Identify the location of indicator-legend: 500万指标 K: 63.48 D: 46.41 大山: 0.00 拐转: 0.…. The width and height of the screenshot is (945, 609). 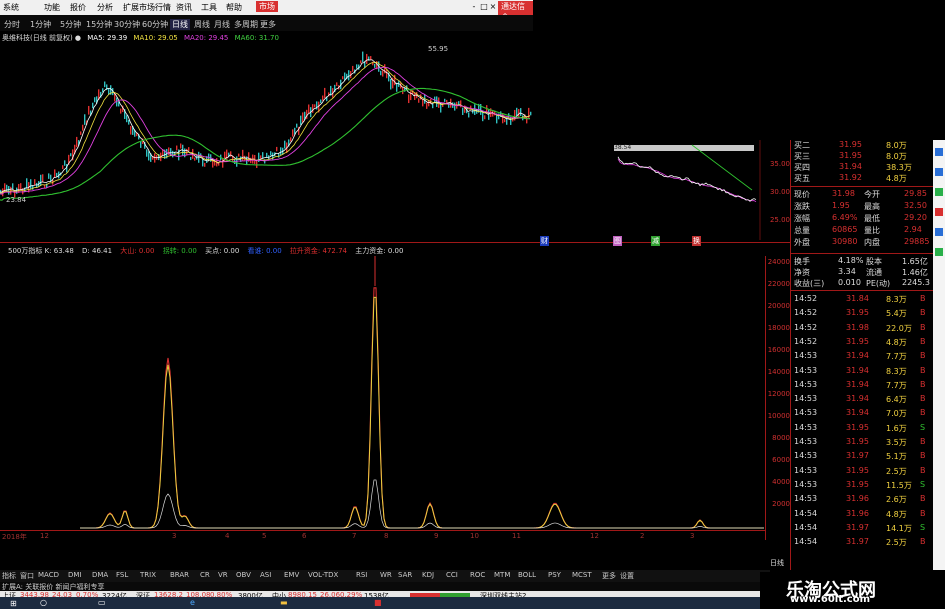
(202, 251).